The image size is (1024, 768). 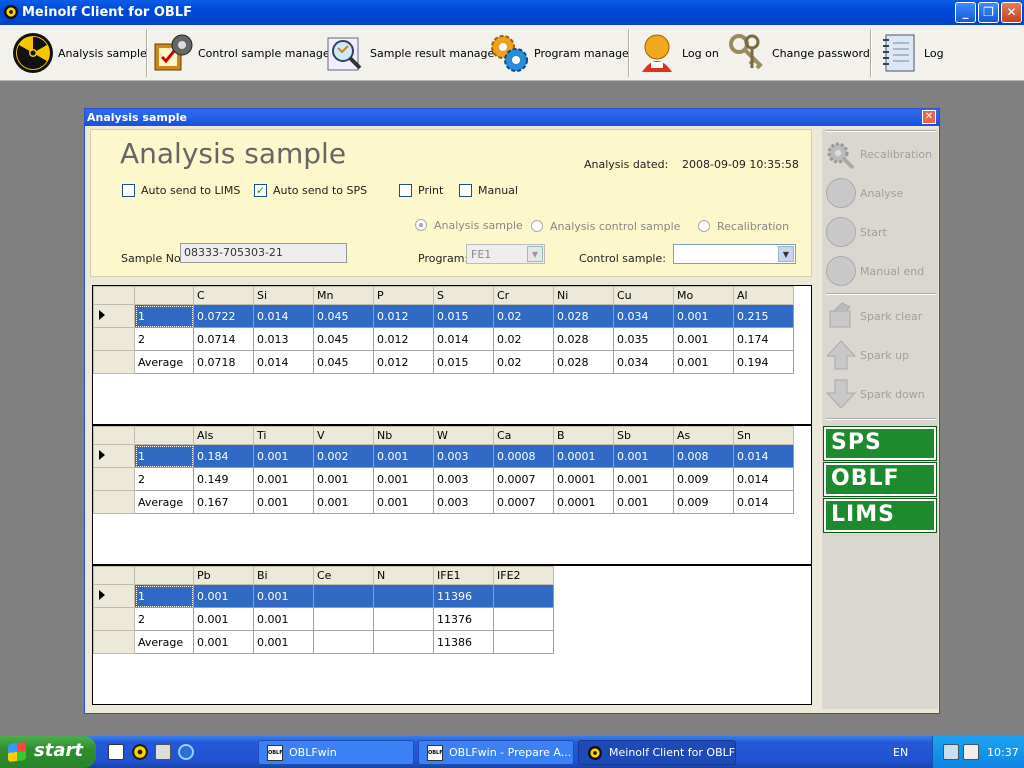 What do you see at coordinates (323, 642) in the screenshot?
I see `table-row: Average 0.001 0.001 11386` at bounding box center [323, 642].